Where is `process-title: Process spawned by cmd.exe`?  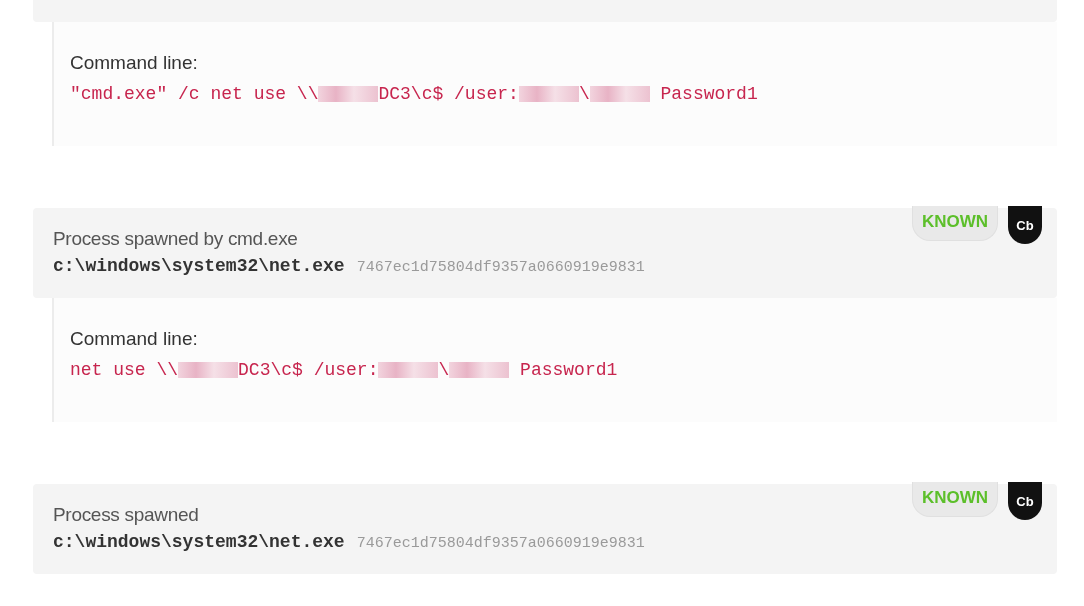 process-title: Process spawned by cmd.exe is located at coordinates (176, 239).